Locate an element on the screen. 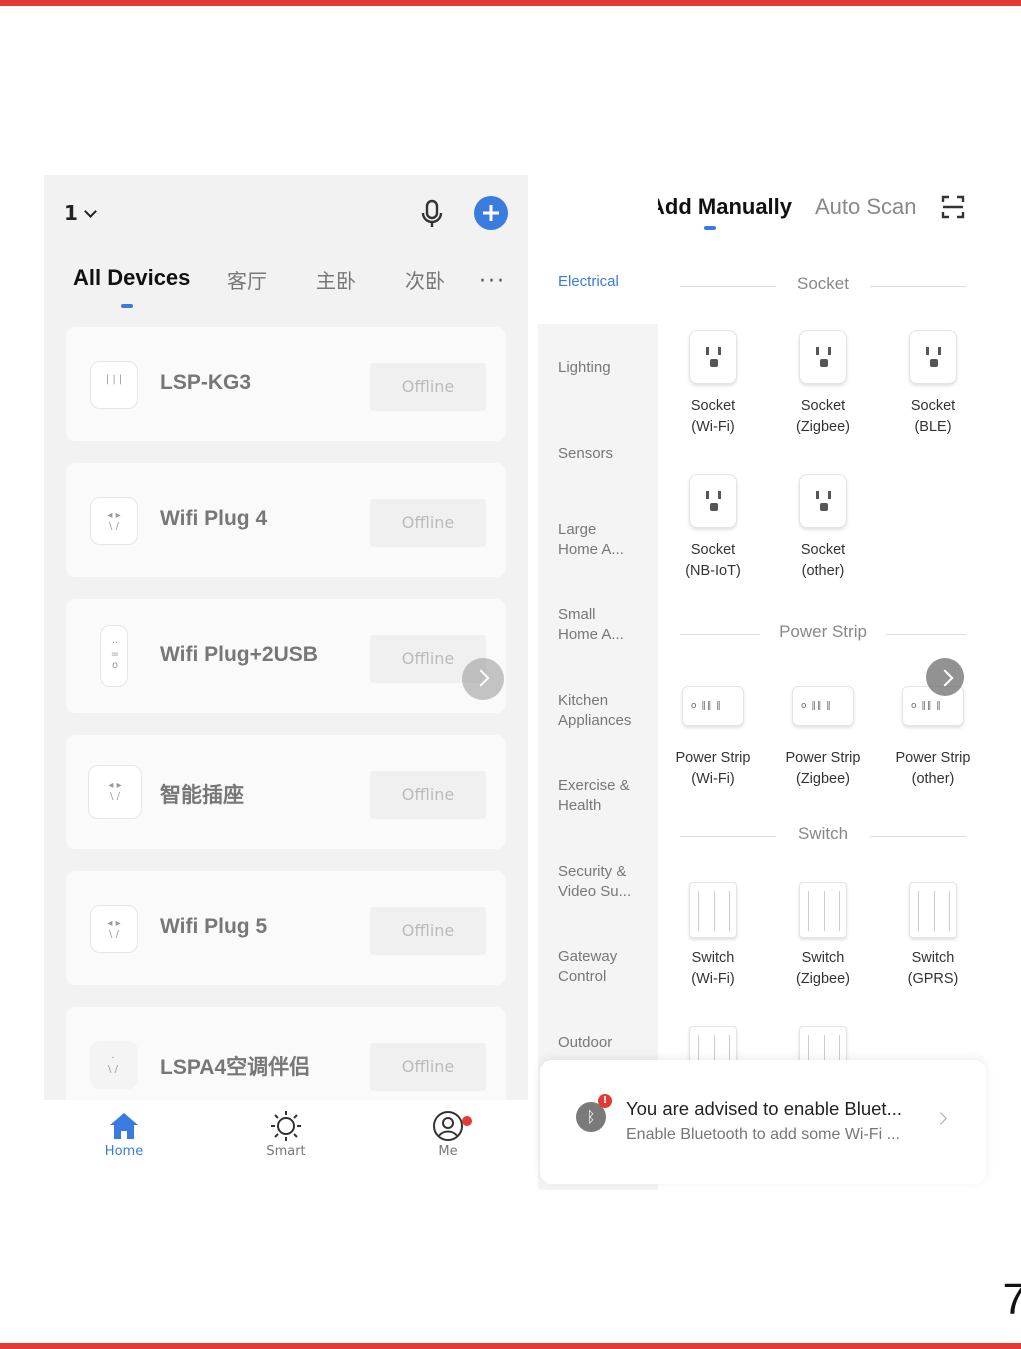 The image size is (1021, 1349). device-name: LSP-KG3 is located at coordinates (206, 382).